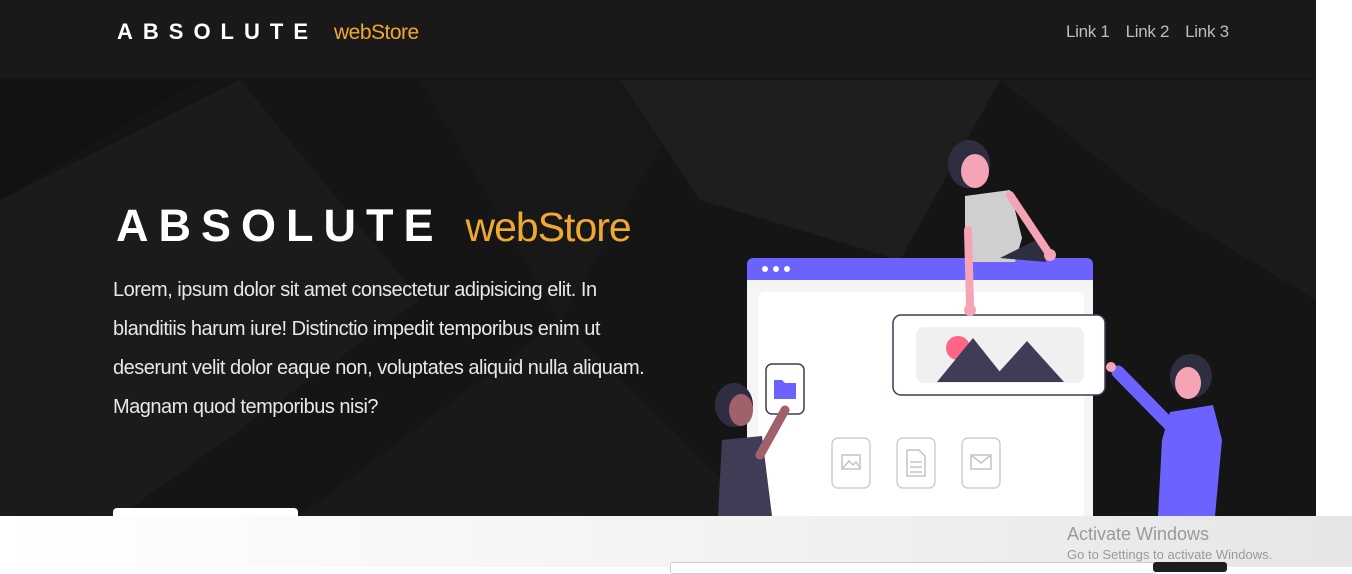 This screenshot has height=574, width=1352. What do you see at coordinates (280, 225) in the screenshot?
I see `hero-title-main: ABSOLUTE` at bounding box center [280, 225].